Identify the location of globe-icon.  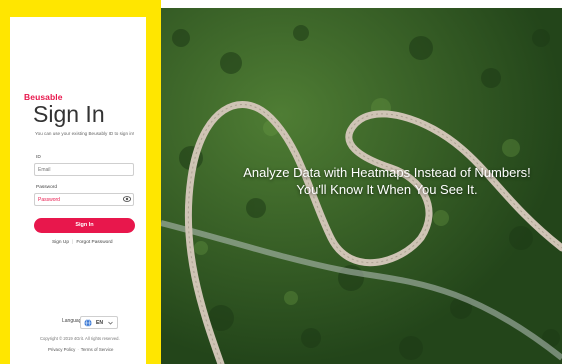
(88, 323).